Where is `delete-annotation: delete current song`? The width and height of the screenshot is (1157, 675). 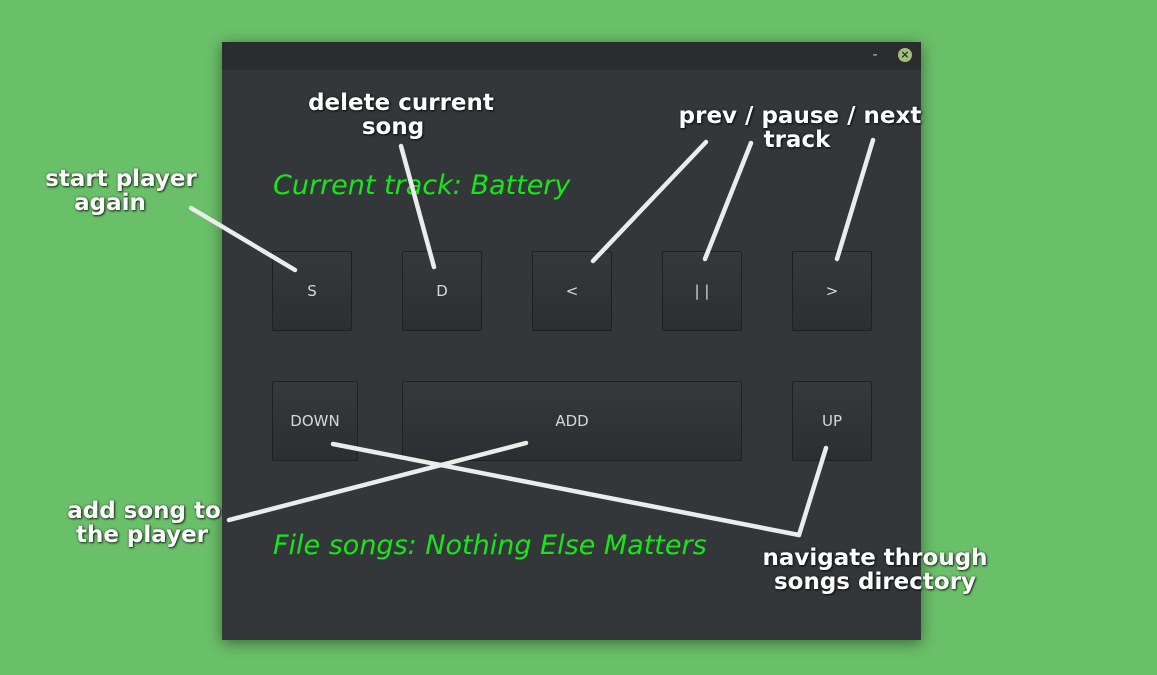
delete-annotation: delete current song is located at coordinates (401, 115).